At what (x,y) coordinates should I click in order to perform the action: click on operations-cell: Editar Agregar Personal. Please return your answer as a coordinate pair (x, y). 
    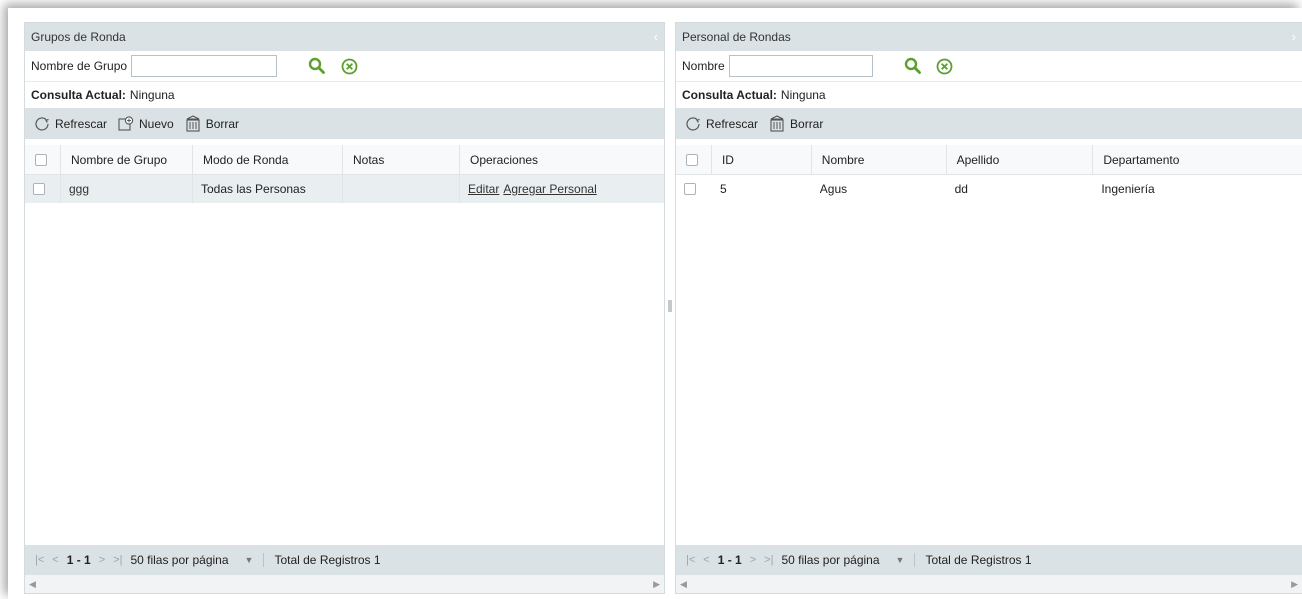
    Looking at the image, I should click on (562, 189).